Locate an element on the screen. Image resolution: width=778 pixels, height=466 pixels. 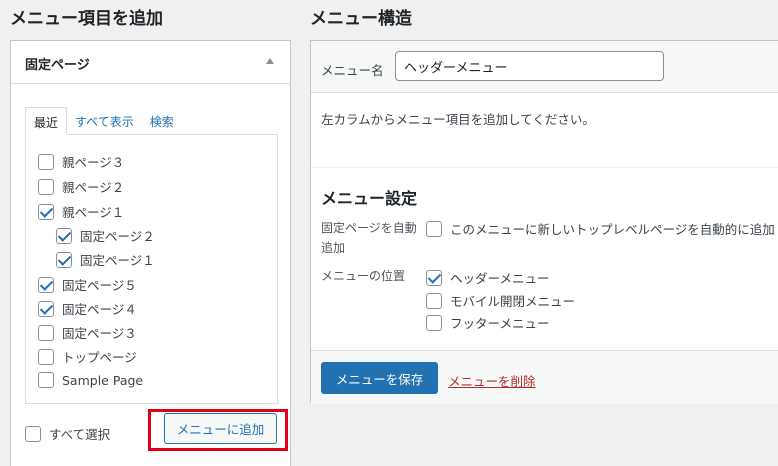
list-item: 親ページ２ is located at coordinates (81, 186).